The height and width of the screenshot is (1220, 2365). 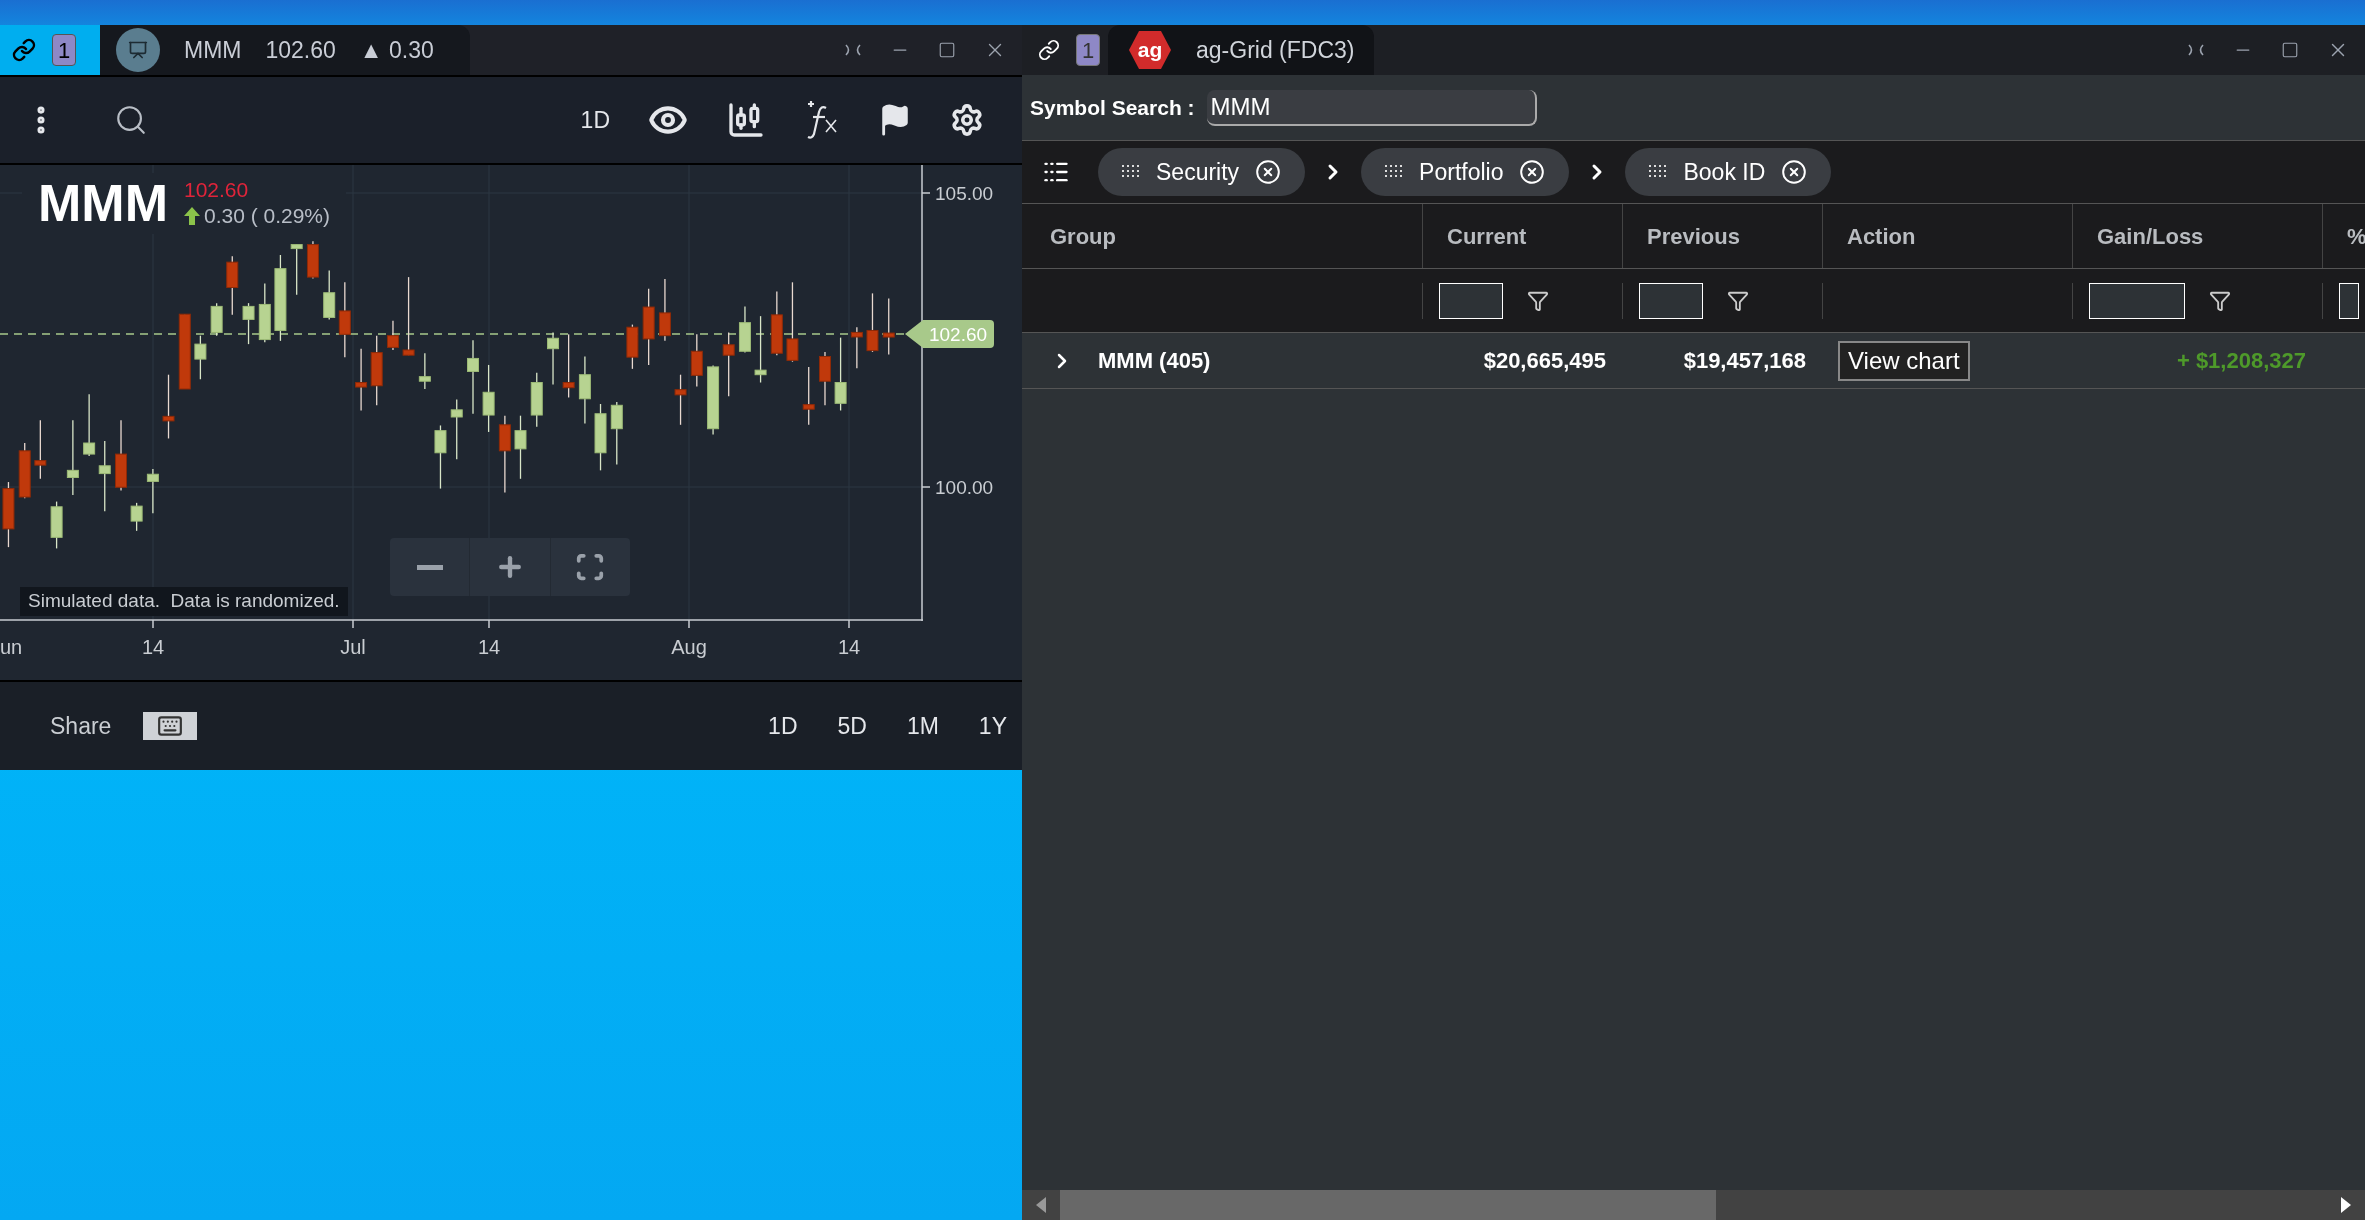 I want to click on simulated-data-notice: Simulated data. Data is randomized., so click(x=184, y=601).